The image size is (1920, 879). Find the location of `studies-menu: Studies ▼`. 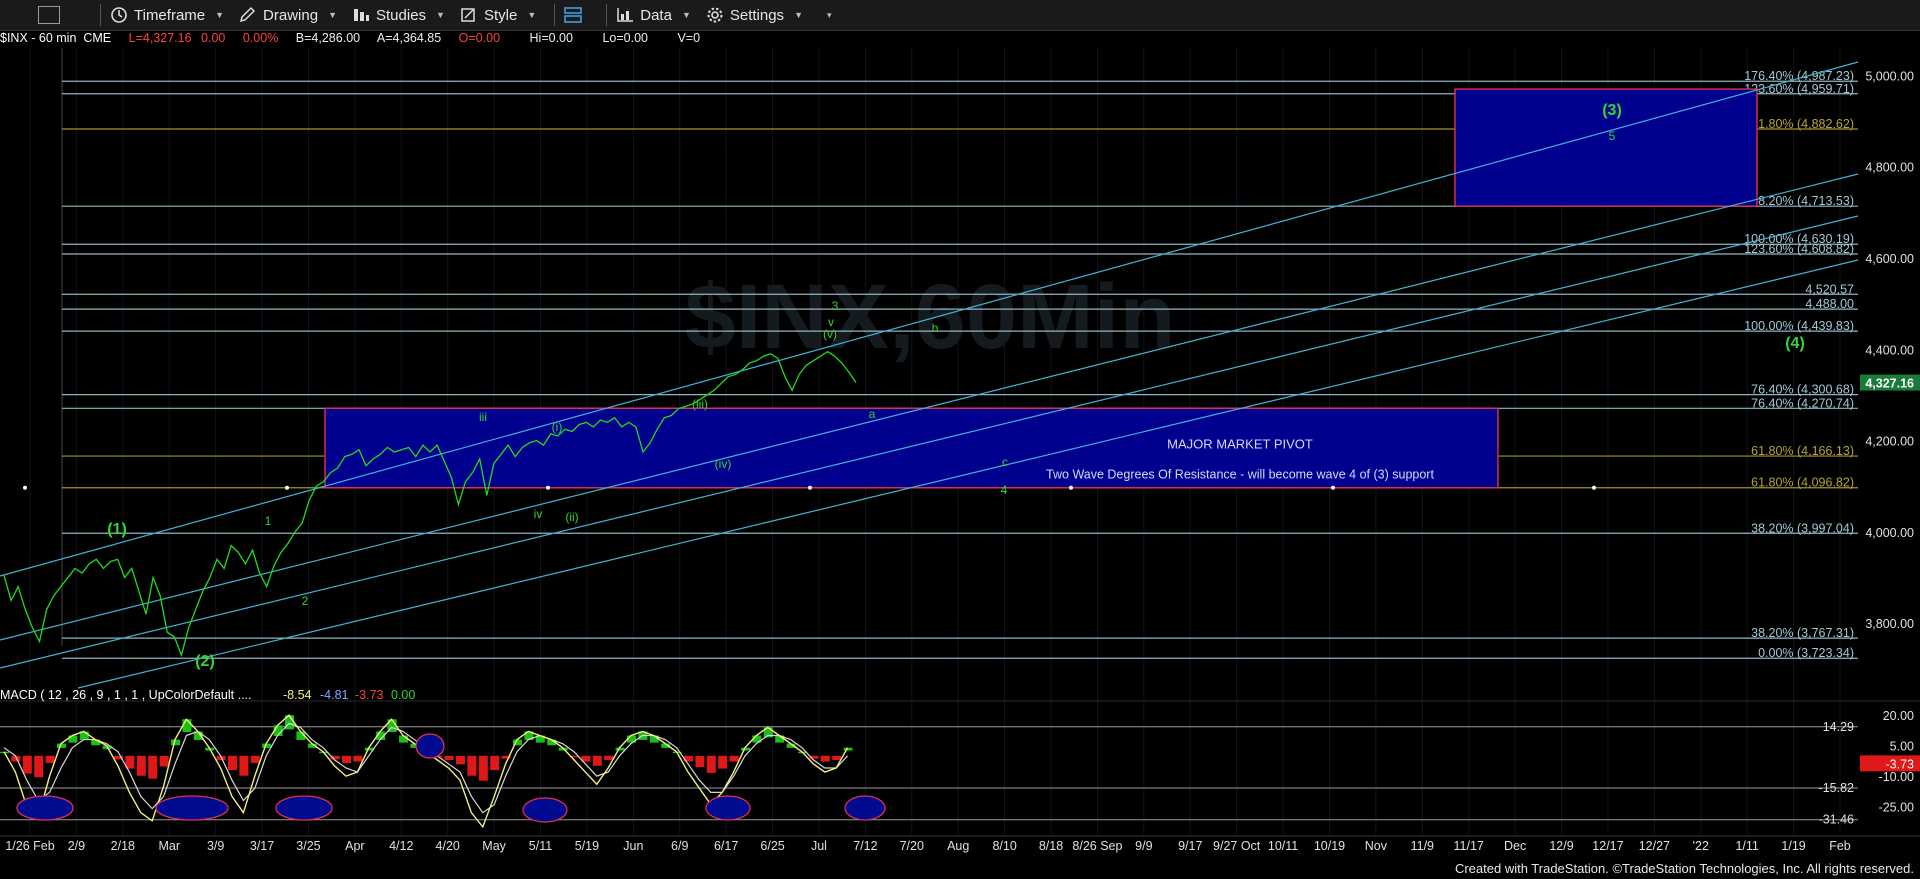

studies-menu: Studies ▼ is located at coordinates (398, 15).